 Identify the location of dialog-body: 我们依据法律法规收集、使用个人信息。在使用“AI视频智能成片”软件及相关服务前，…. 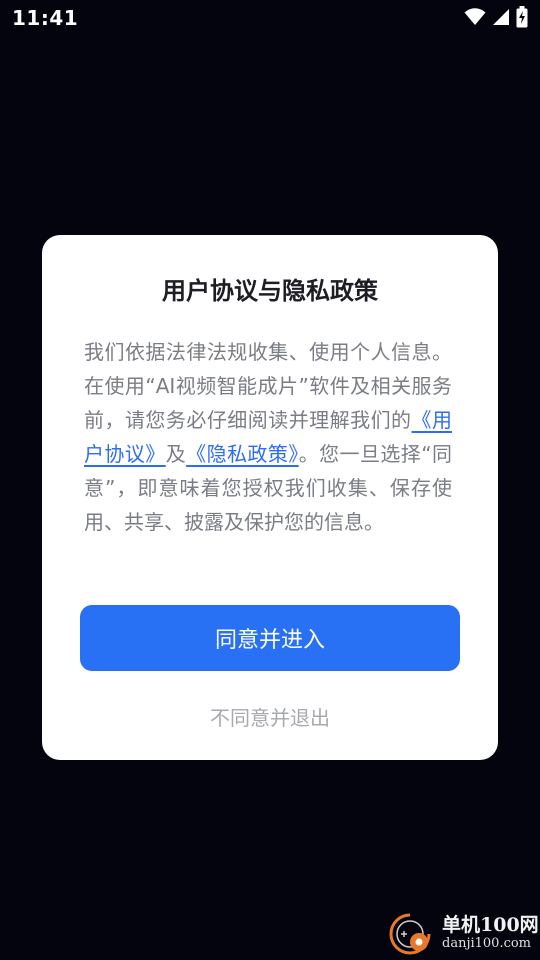
(268, 437).